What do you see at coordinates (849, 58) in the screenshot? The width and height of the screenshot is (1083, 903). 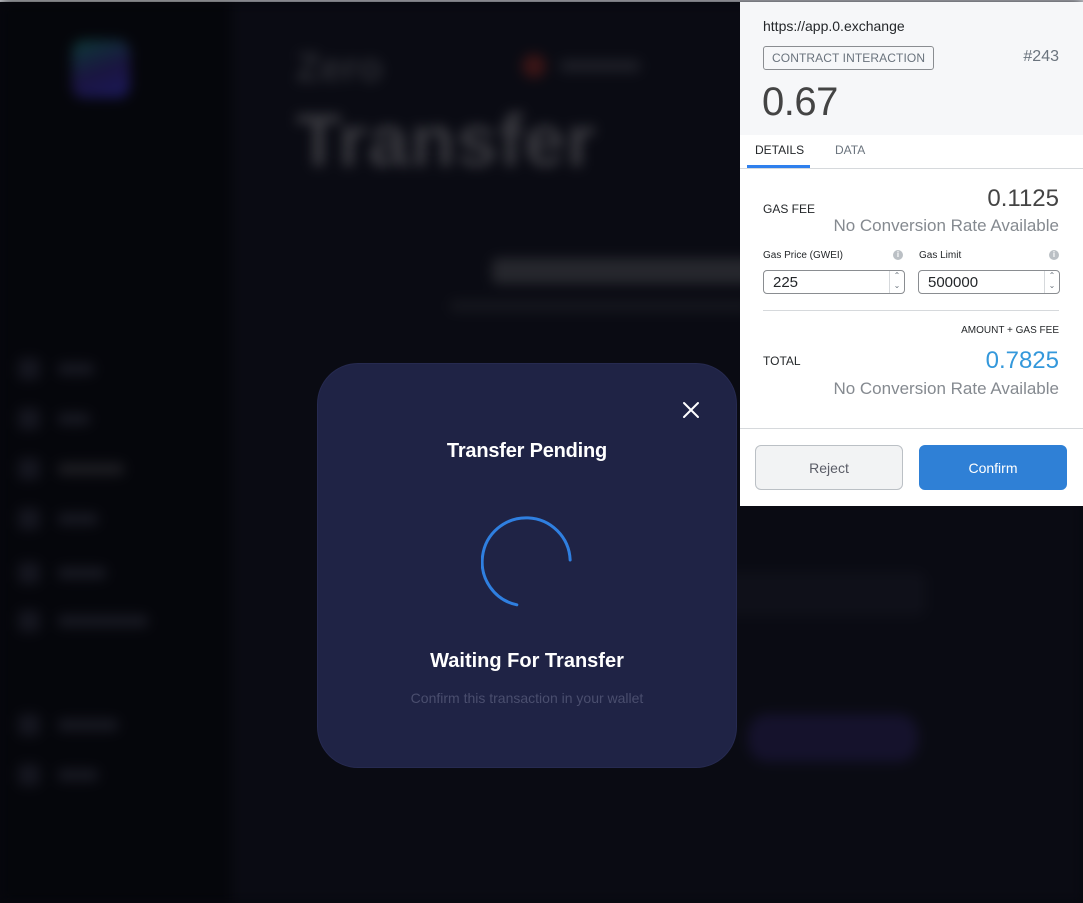 I see `transaction-type-badge: CONTRACT INTERACTION` at bounding box center [849, 58].